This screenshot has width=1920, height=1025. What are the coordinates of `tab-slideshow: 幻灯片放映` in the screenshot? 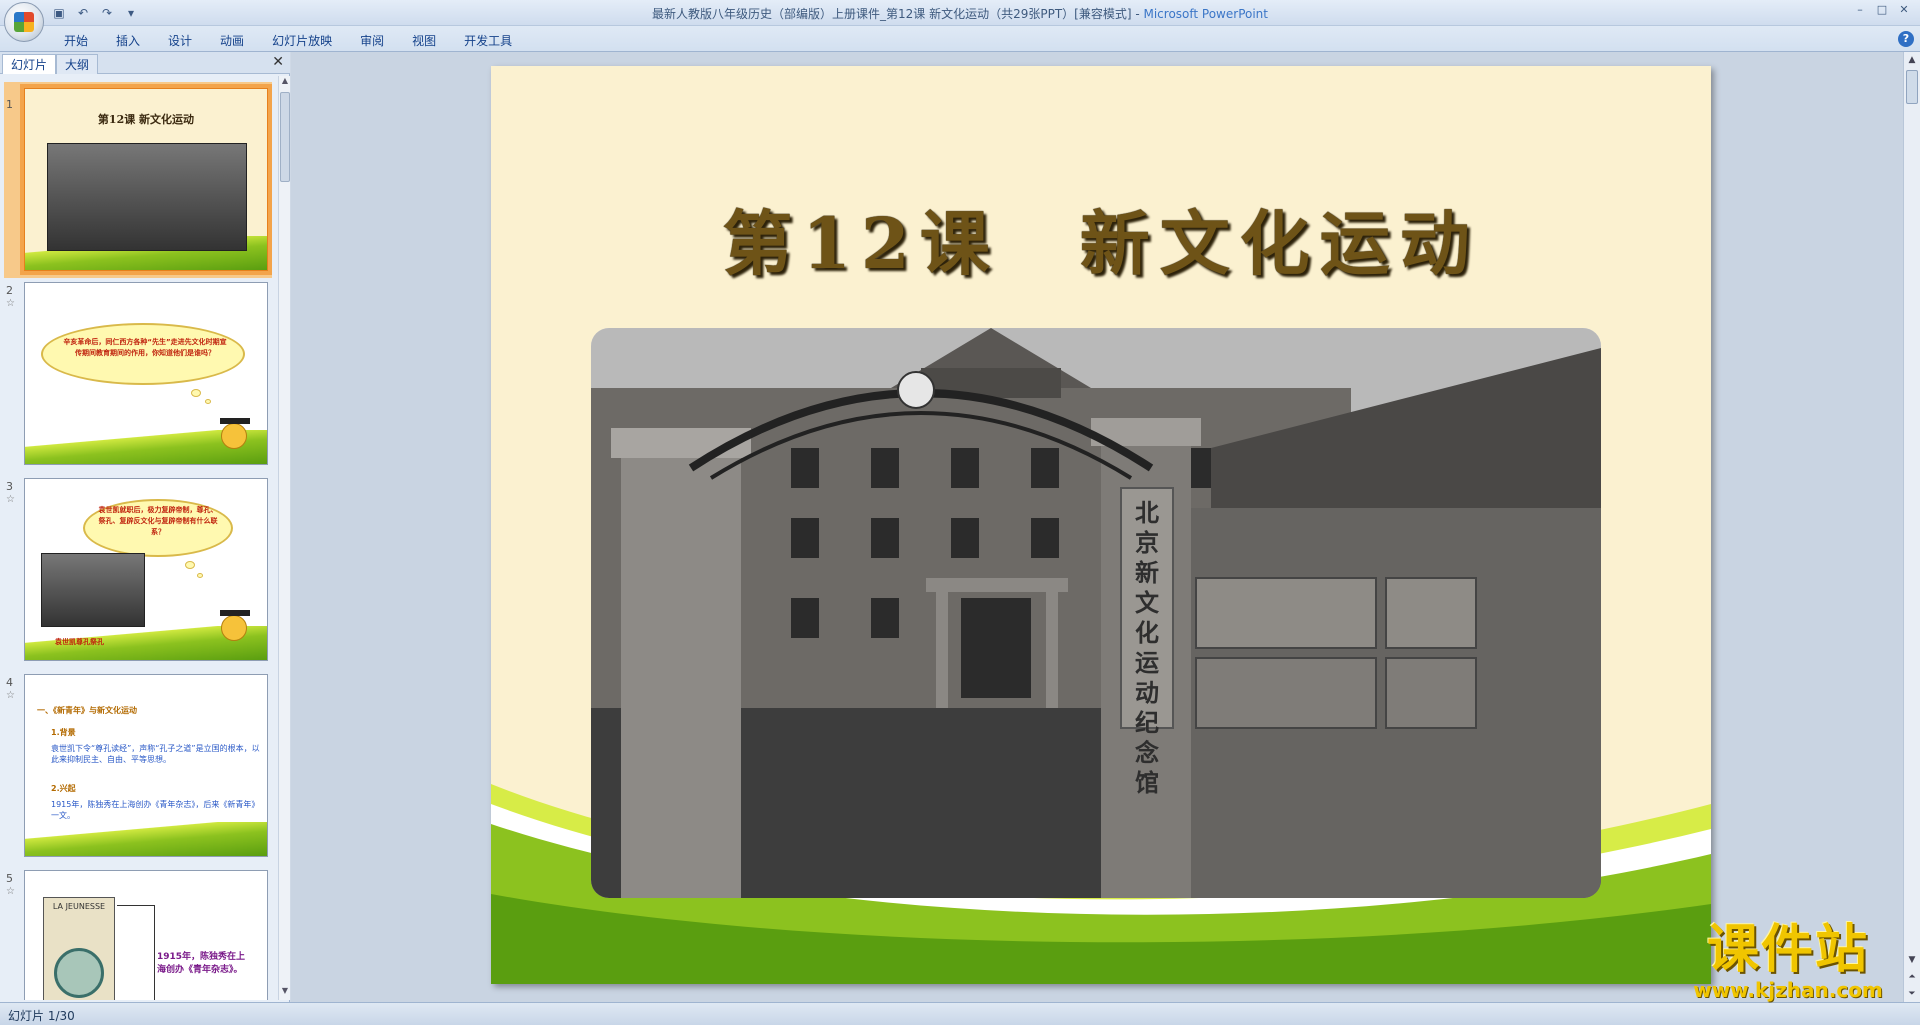 It's located at (302, 40).